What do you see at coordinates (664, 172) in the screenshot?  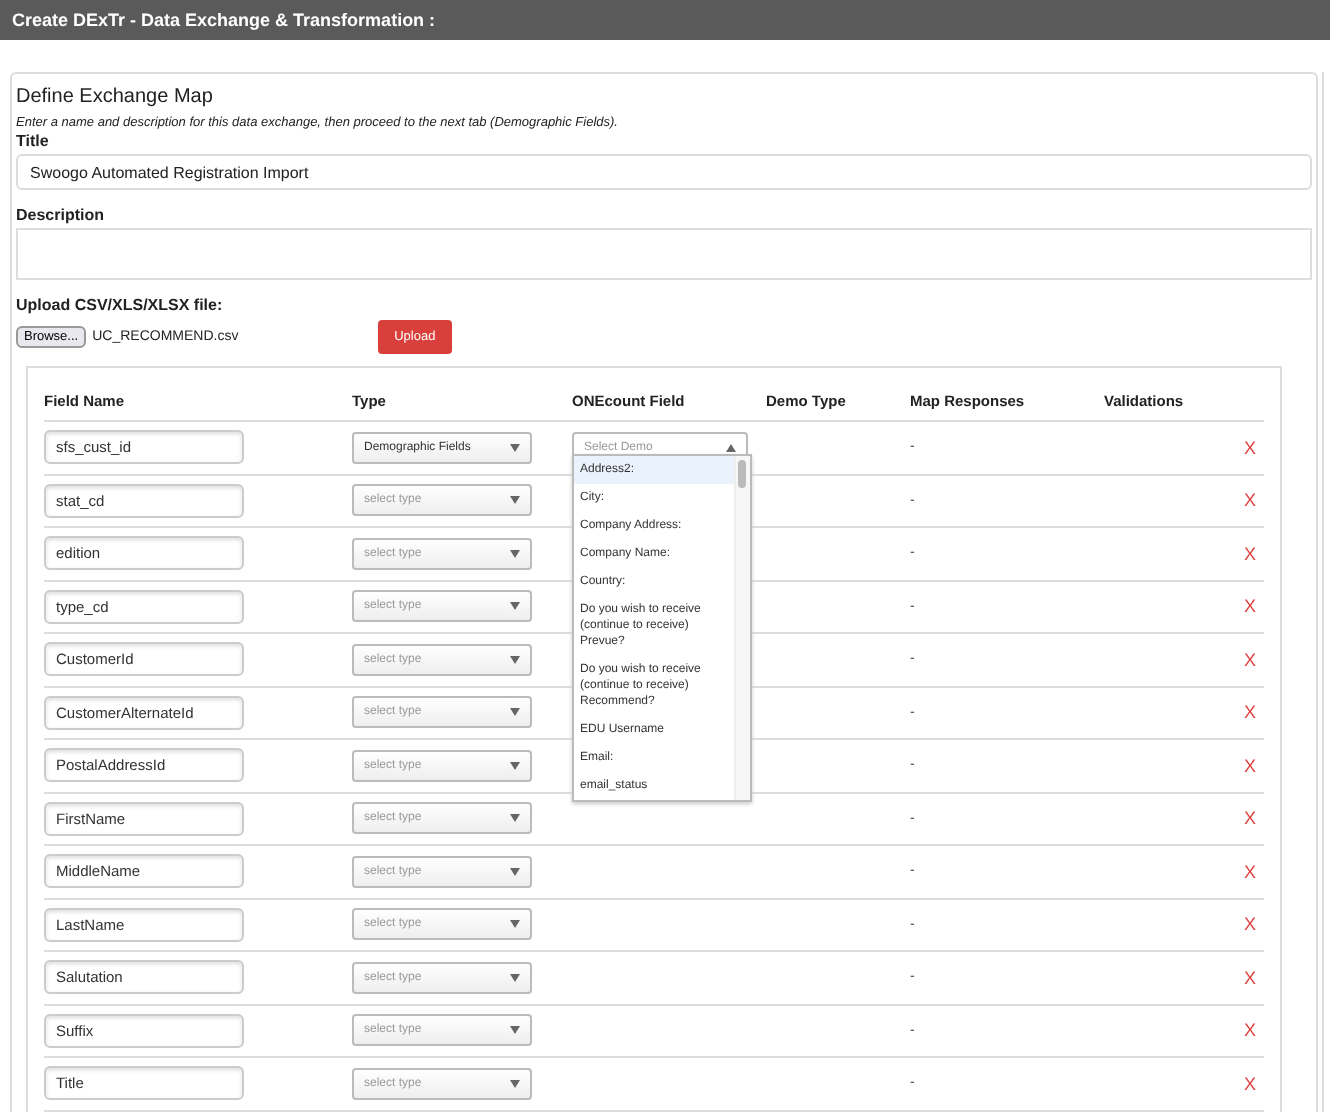 I see `title-input: Swoogo Automated Registration Import` at bounding box center [664, 172].